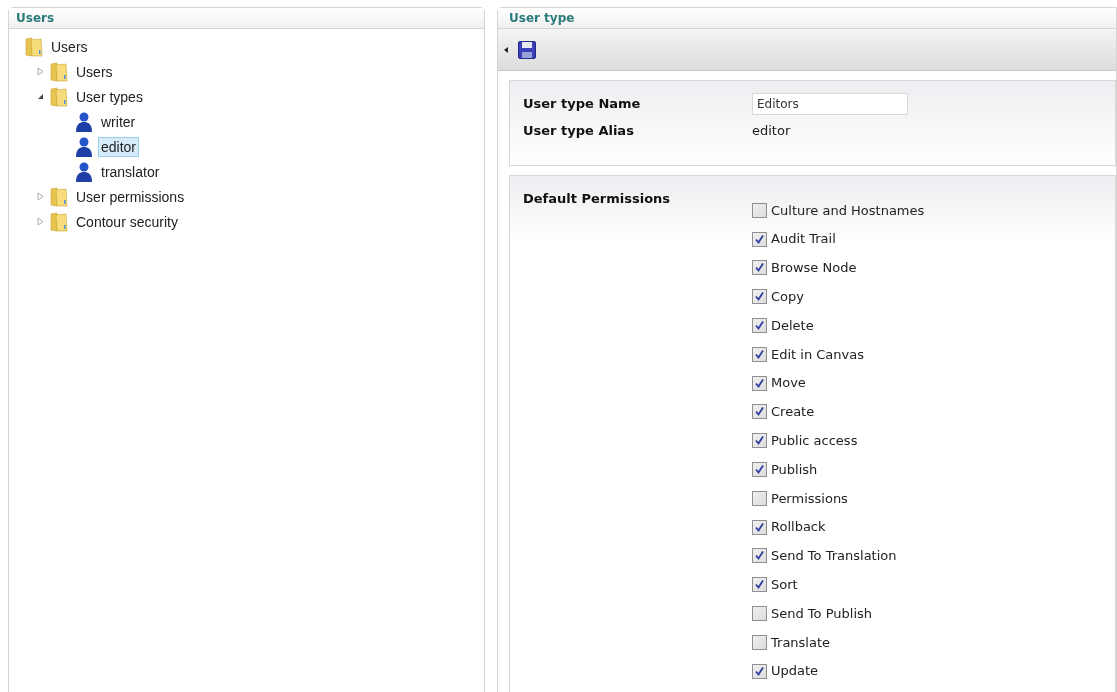 This screenshot has height=692, width=1117. Describe the element at coordinates (579, 131) in the screenshot. I see `field-label: User type Alias` at that location.